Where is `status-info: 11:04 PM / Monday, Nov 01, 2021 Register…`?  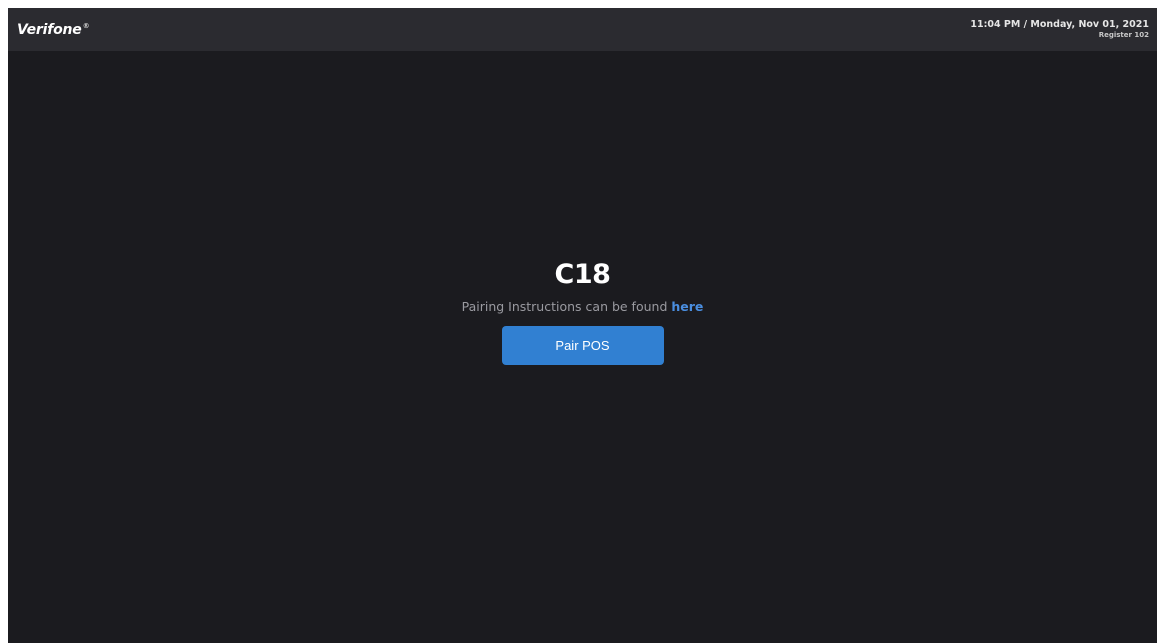
status-info: 11:04 PM / Monday, Nov 01, 2021 Register… is located at coordinates (1059, 29).